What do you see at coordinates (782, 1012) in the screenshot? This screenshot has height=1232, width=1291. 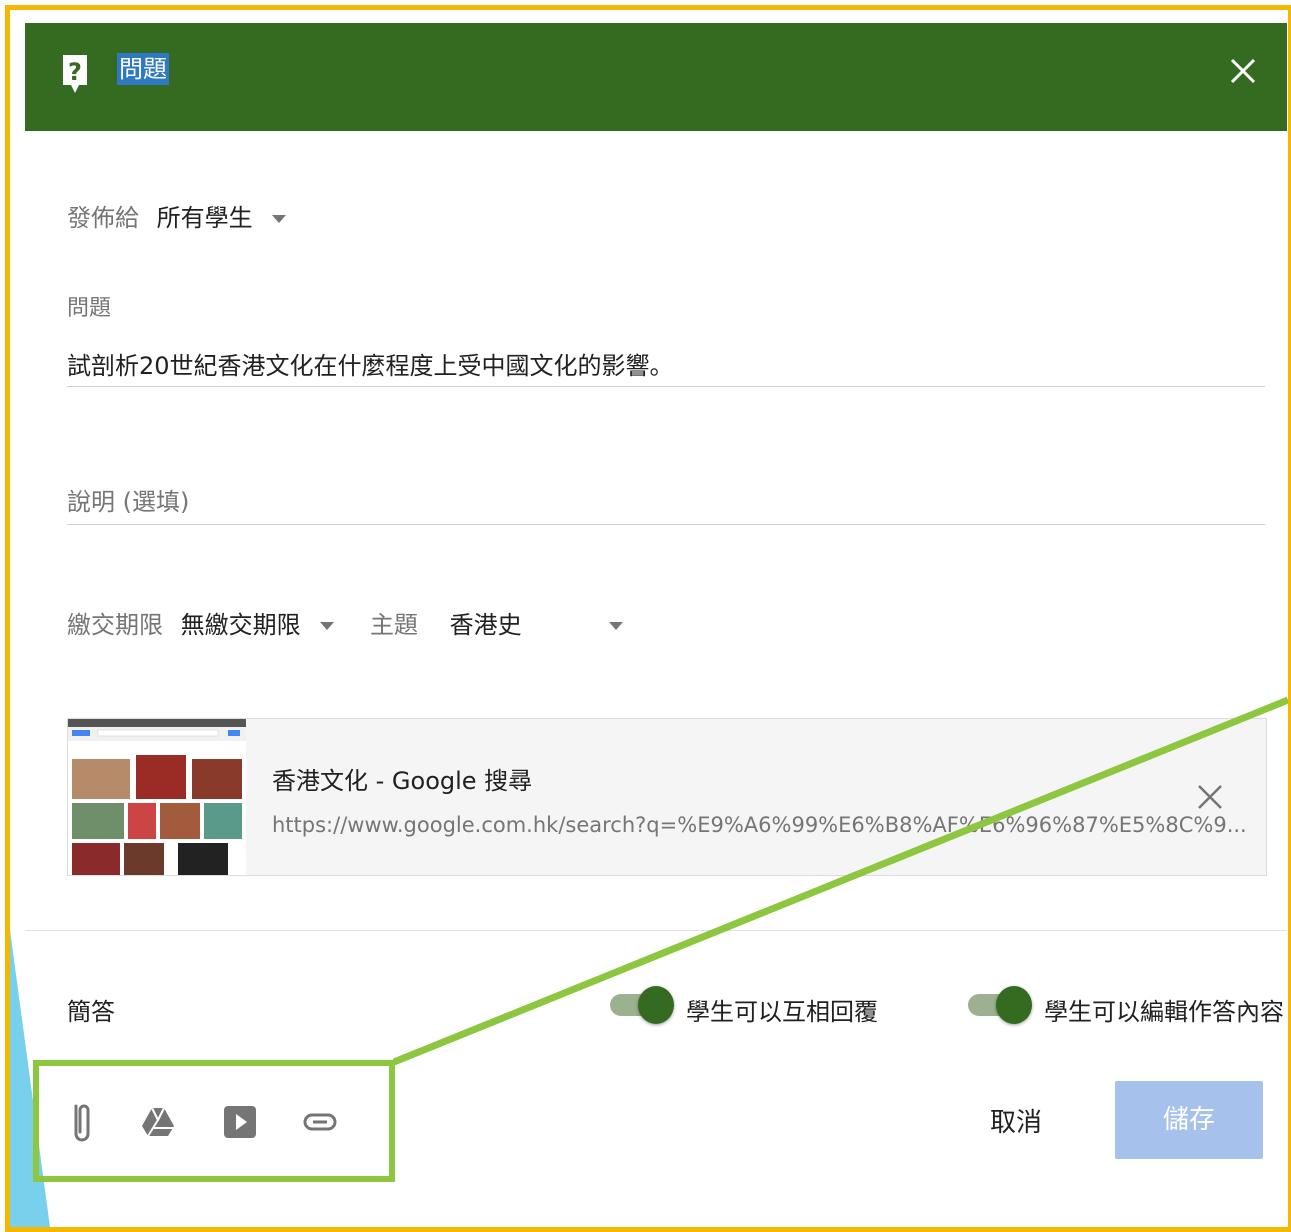 I see `reply-toggle-label: 學生可以互相回覆` at bounding box center [782, 1012].